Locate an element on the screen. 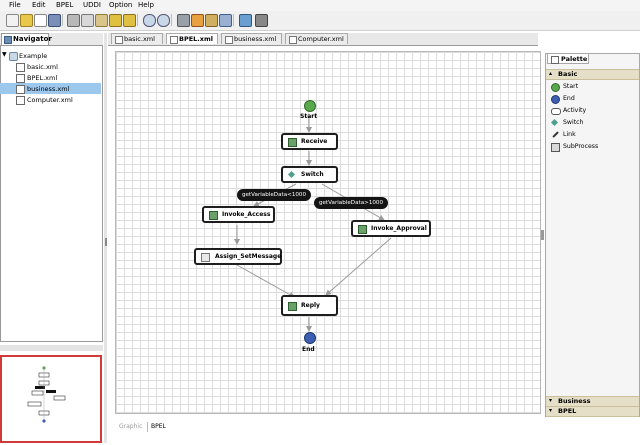 The height and width of the screenshot is (445, 640). canvas-resize-grip-icon is located at coordinates (542, 235).